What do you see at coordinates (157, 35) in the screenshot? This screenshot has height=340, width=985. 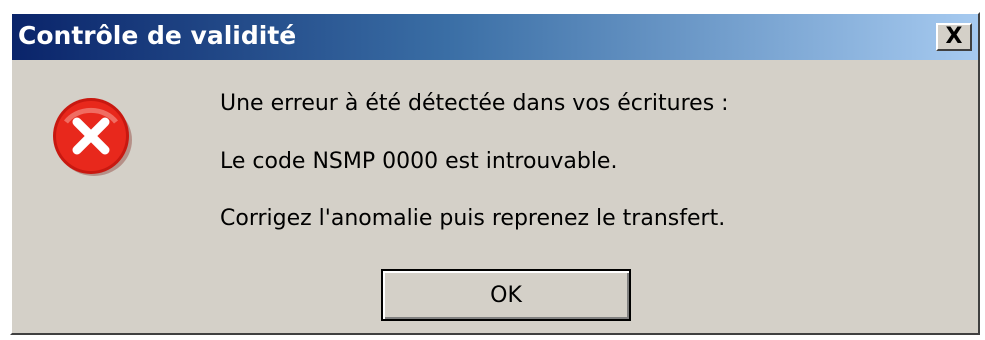 I see `dialog-title: Contrôle de validité` at bounding box center [157, 35].